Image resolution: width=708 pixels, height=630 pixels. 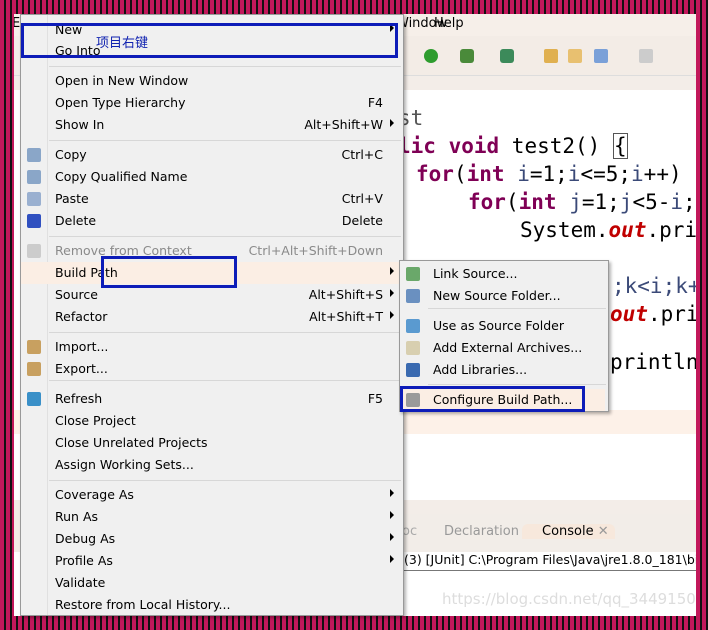 I want to click on close-icon: ✕, so click(x=603, y=531).